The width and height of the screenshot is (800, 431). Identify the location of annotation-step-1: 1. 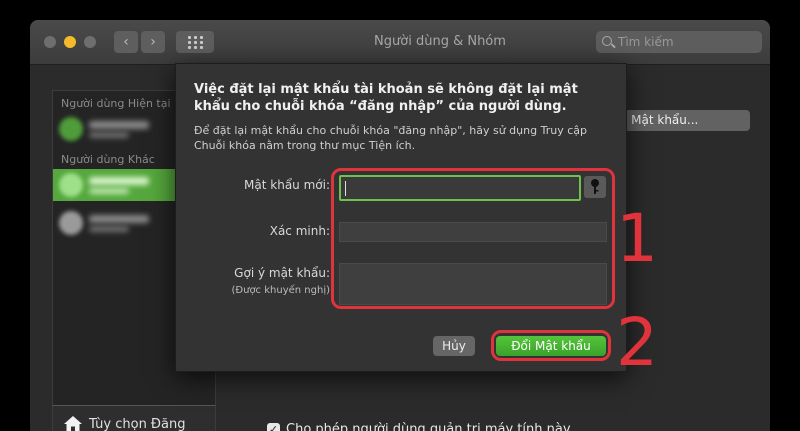
(637, 238).